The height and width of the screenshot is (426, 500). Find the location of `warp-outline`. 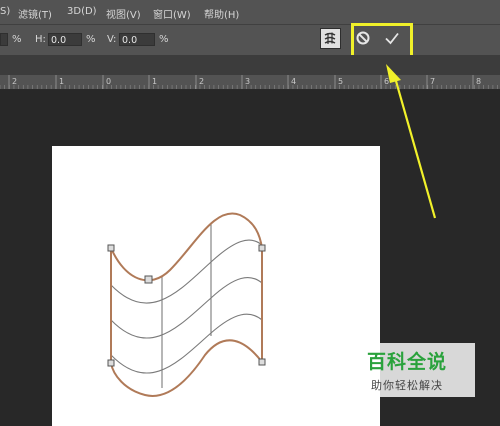

warp-outline is located at coordinates (186, 304).